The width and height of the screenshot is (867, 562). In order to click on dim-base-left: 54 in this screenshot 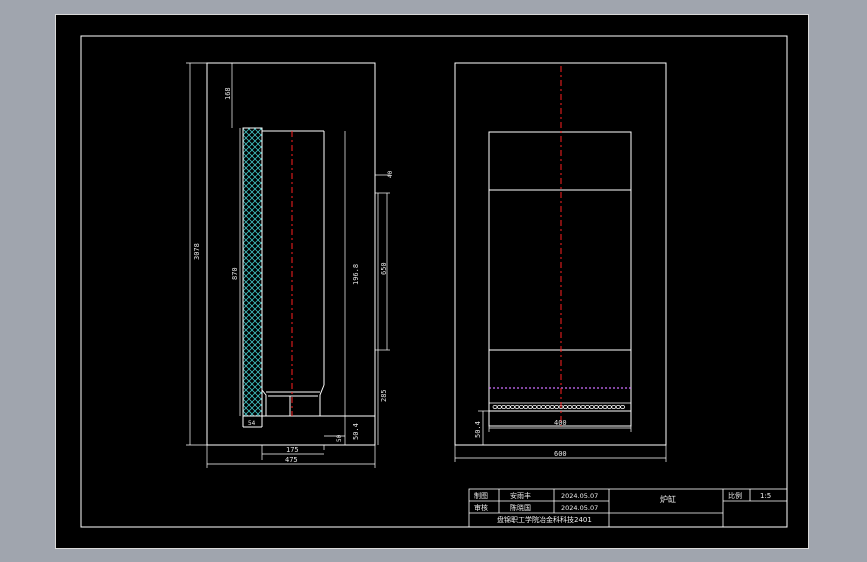, I will do `click(252, 423)`.